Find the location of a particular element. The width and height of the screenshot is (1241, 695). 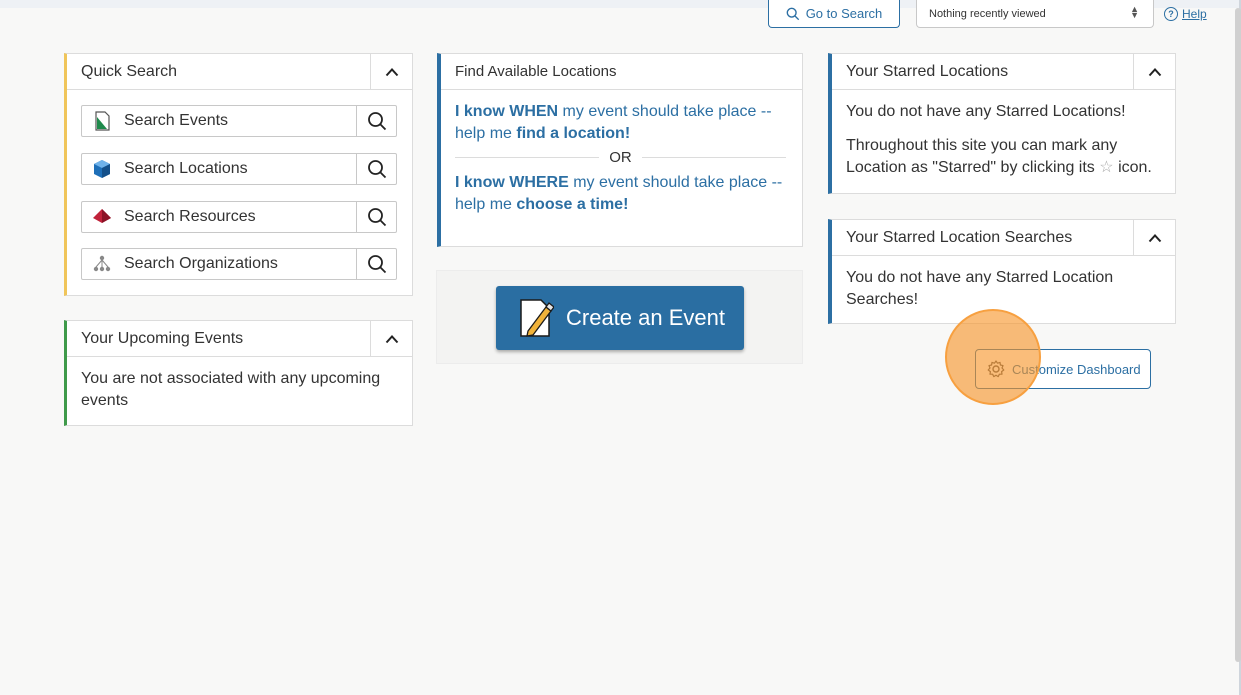

search-resources-button: Search Resources is located at coordinates (219, 217).